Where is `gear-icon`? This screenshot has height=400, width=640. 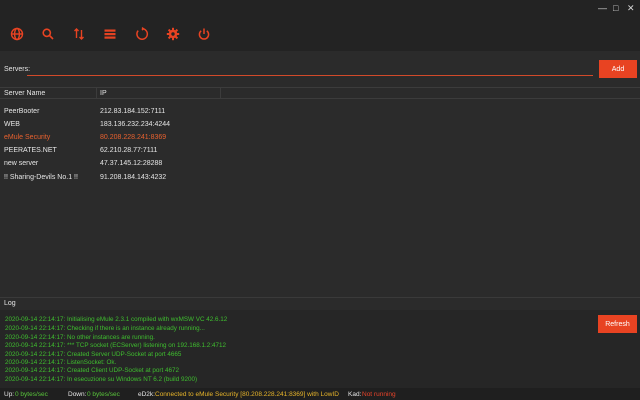 gear-icon is located at coordinates (173, 34).